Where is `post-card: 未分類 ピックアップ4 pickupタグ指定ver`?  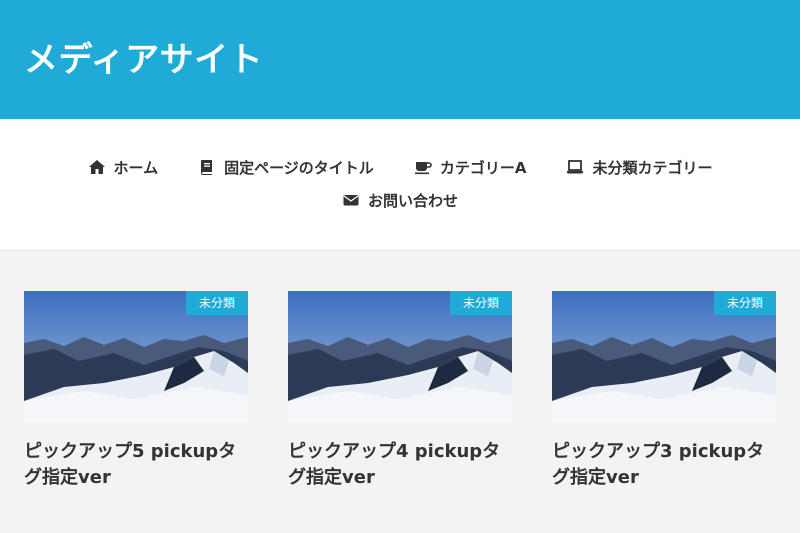 post-card: 未分類 ピックアップ4 pickupタグ指定ver is located at coordinates (400, 391).